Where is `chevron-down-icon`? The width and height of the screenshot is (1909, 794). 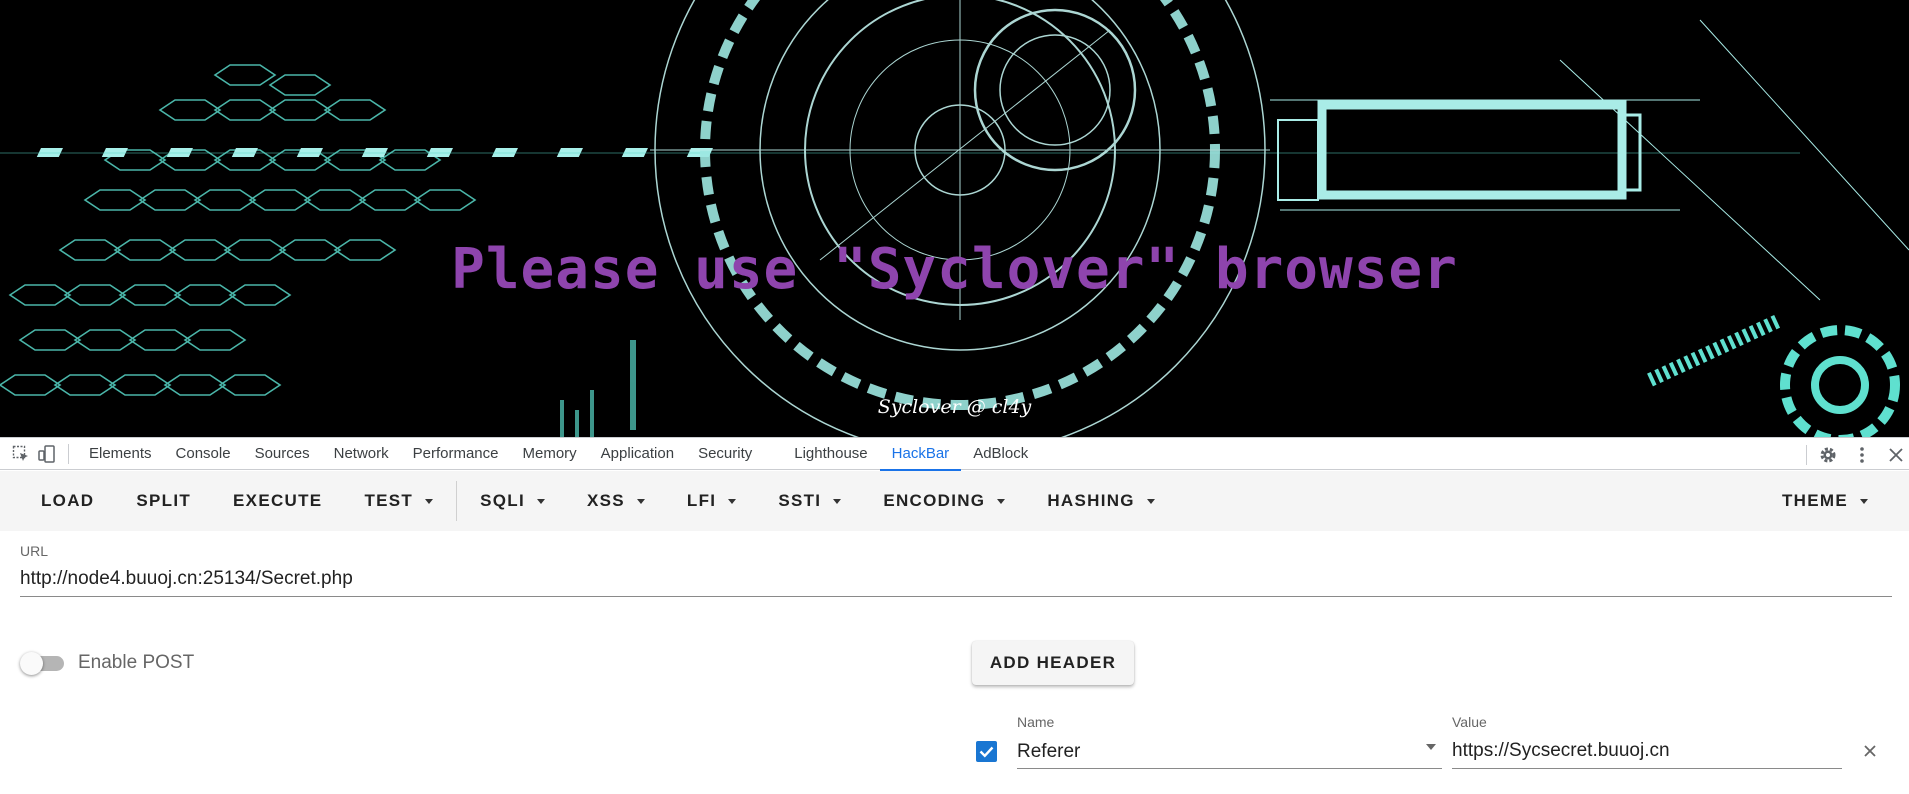
chevron-down-icon is located at coordinates (1431, 747).